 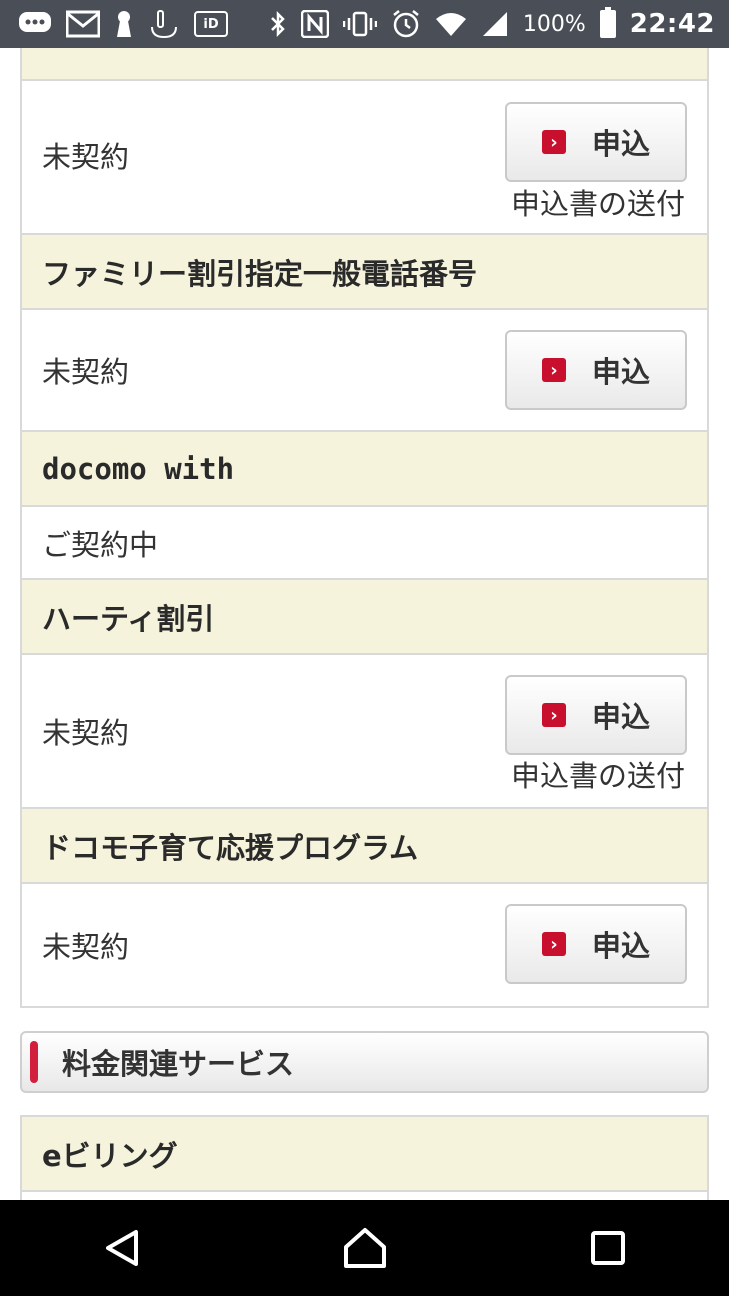 I want to click on status-bar: iD 100% 22:42, so click(x=364, y=24).